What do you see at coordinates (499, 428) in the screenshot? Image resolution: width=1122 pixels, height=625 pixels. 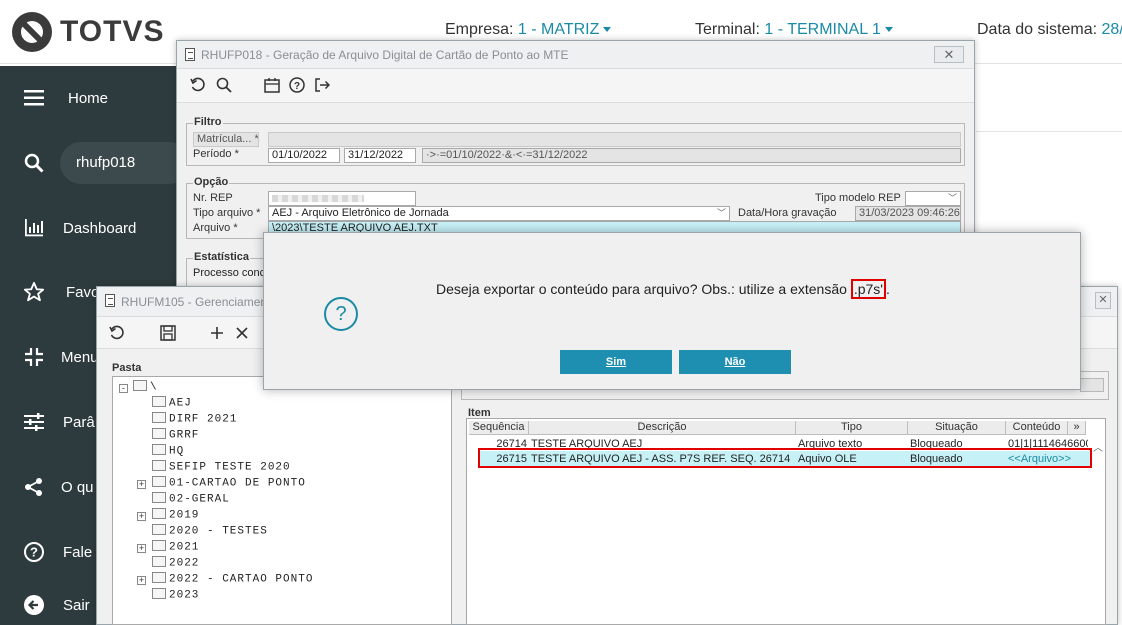 I see `col-header-sequencia: Sequência` at bounding box center [499, 428].